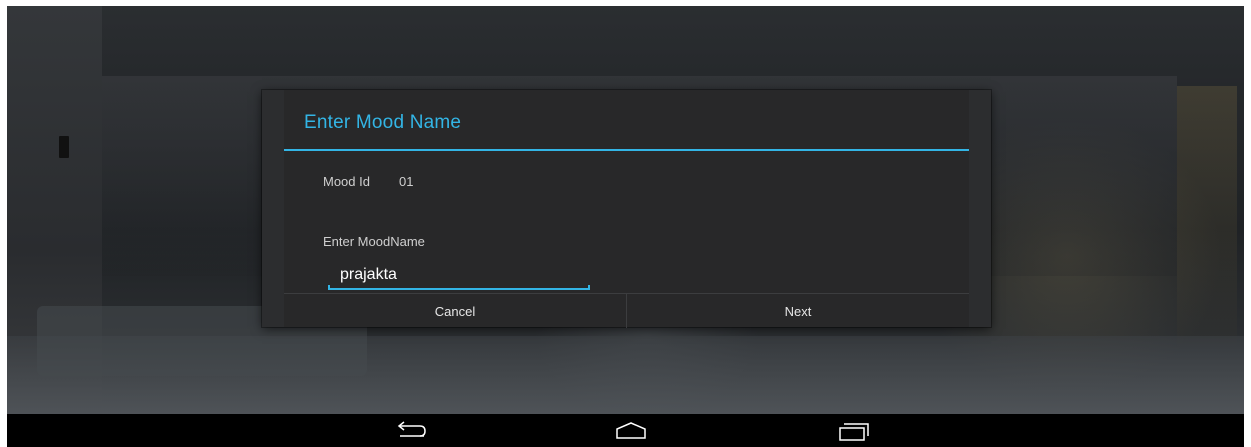 Image resolution: width=1251 pixels, height=447 pixels. I want to click on cancel-button: Cancel, so click(455, 311).